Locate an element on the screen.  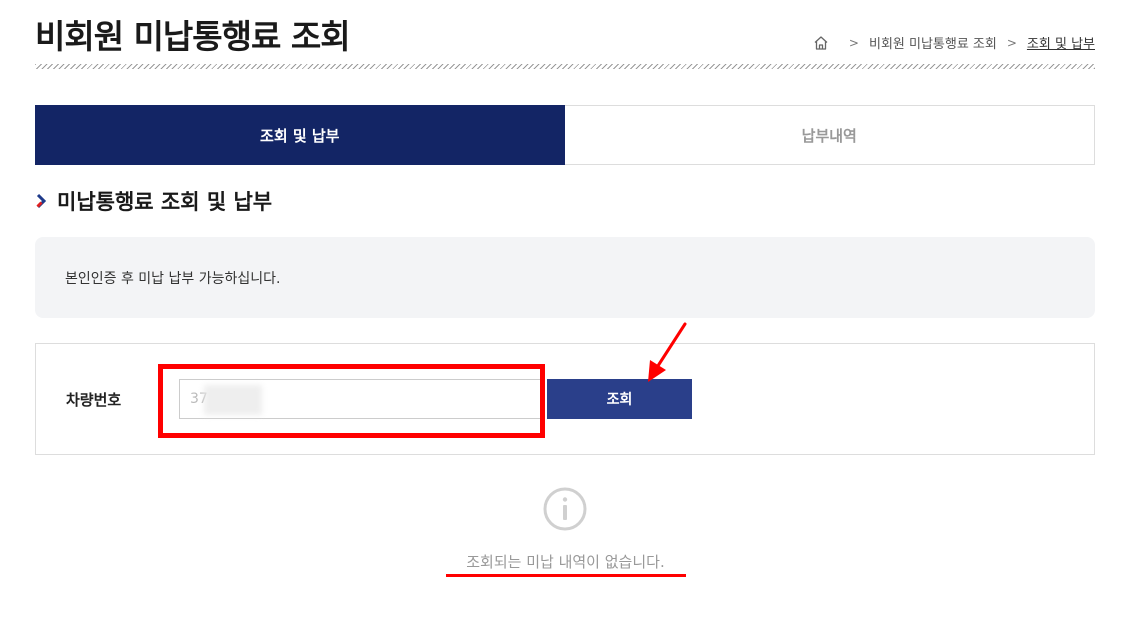
vehicle-number-input is located at coordinates (360, 399).